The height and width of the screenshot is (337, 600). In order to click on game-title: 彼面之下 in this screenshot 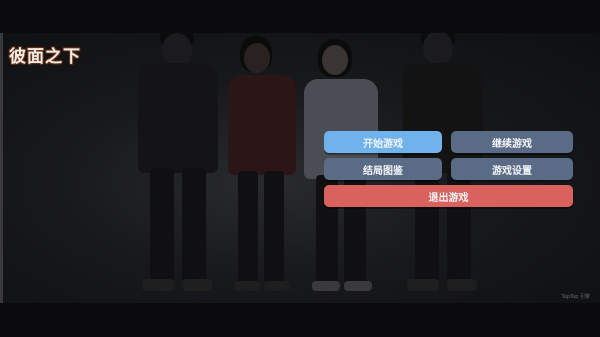, I will do `click(45, 57)`.